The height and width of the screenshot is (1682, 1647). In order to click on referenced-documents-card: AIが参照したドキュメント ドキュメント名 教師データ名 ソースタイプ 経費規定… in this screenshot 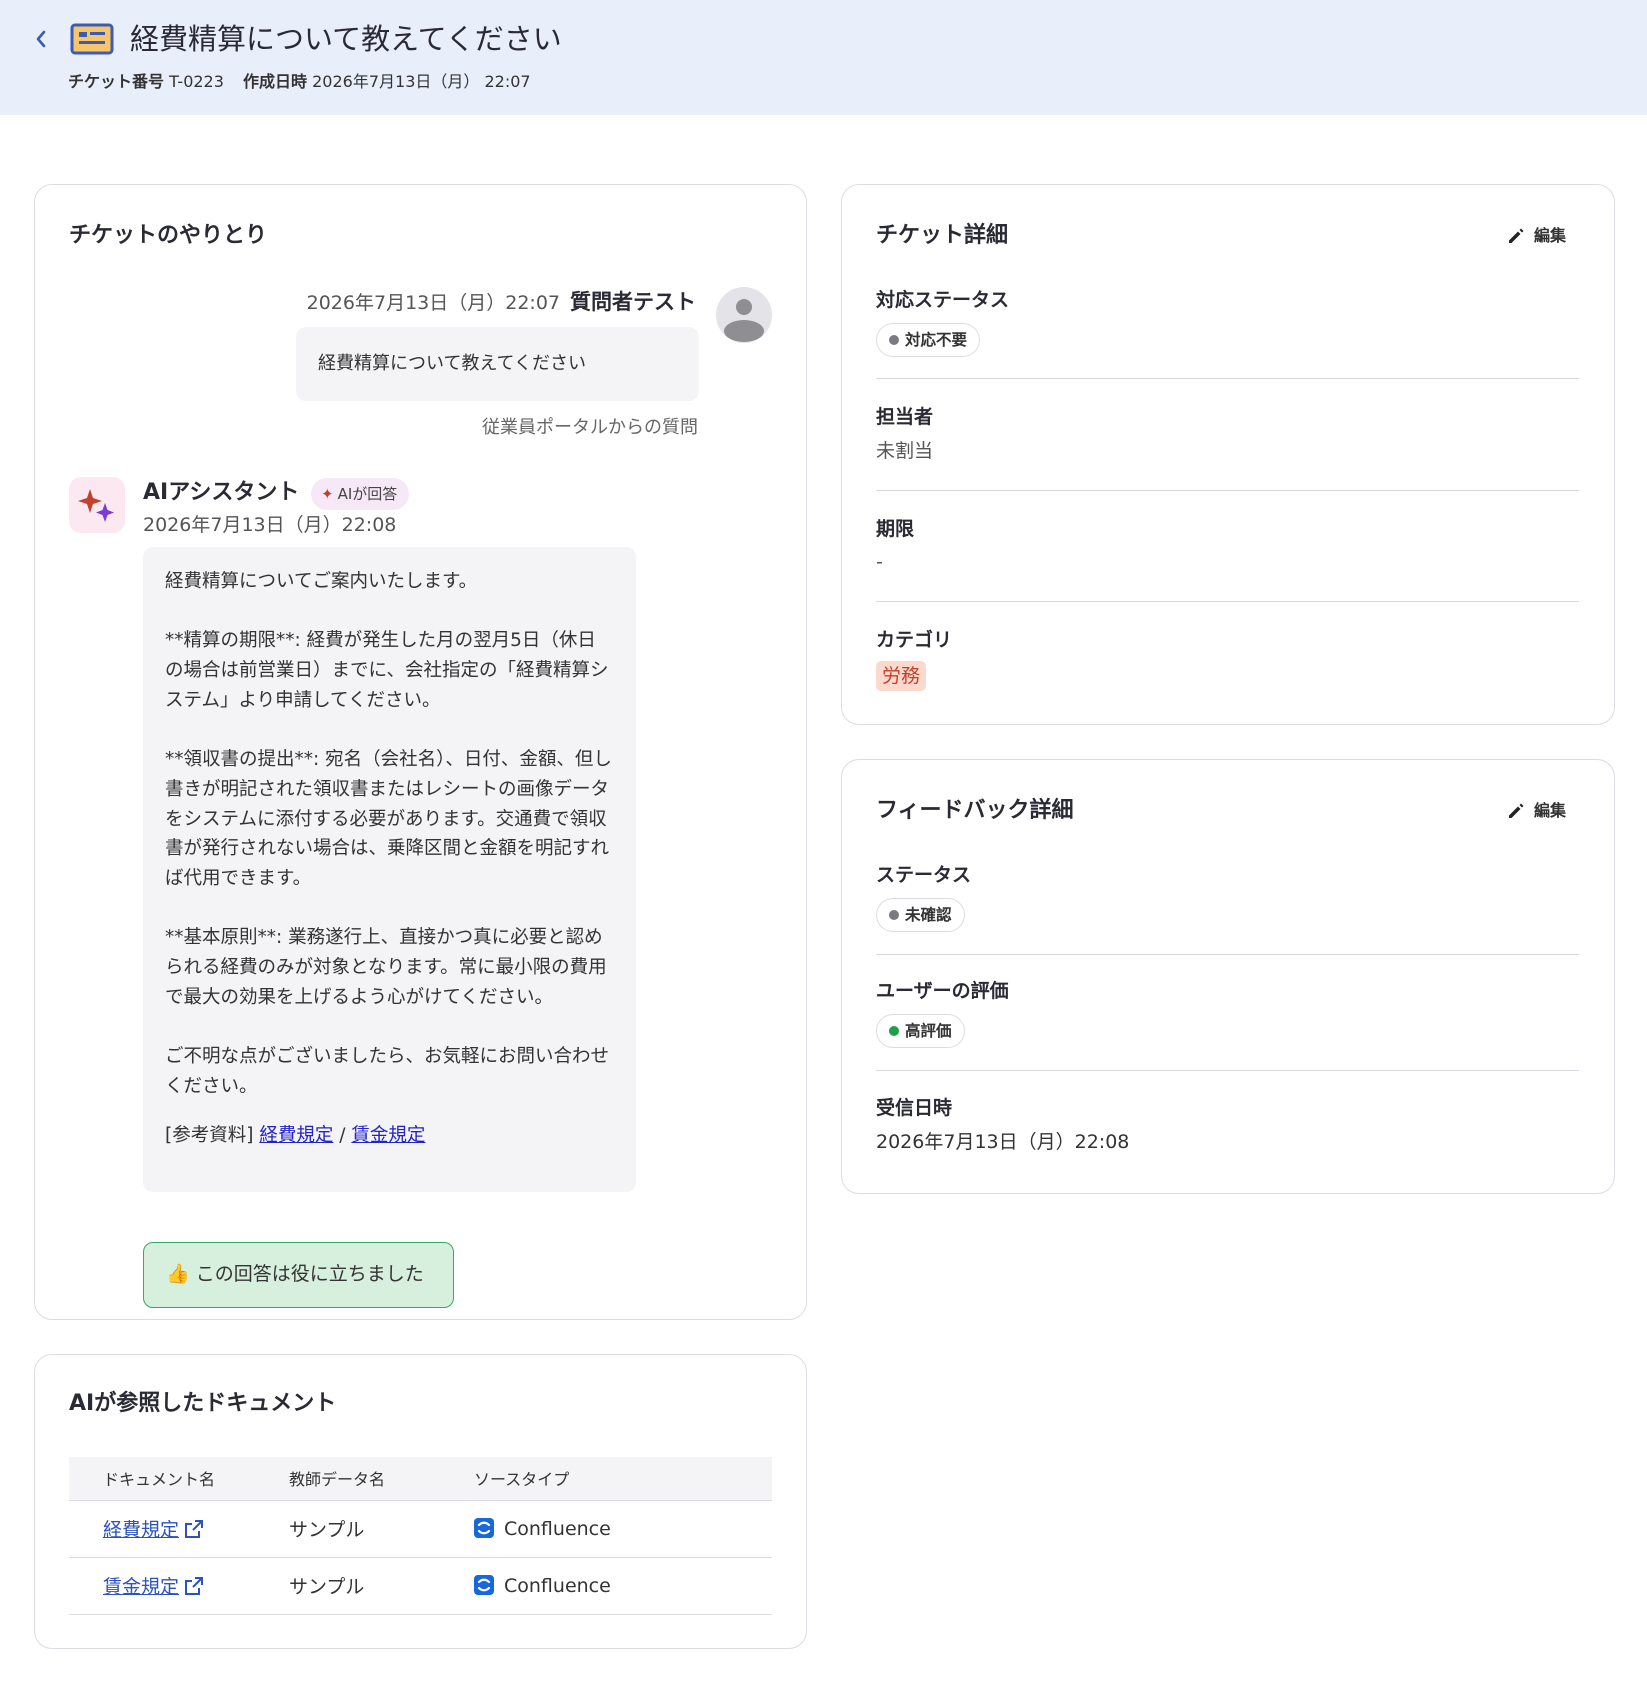, I will do `click(420, 1501)`.